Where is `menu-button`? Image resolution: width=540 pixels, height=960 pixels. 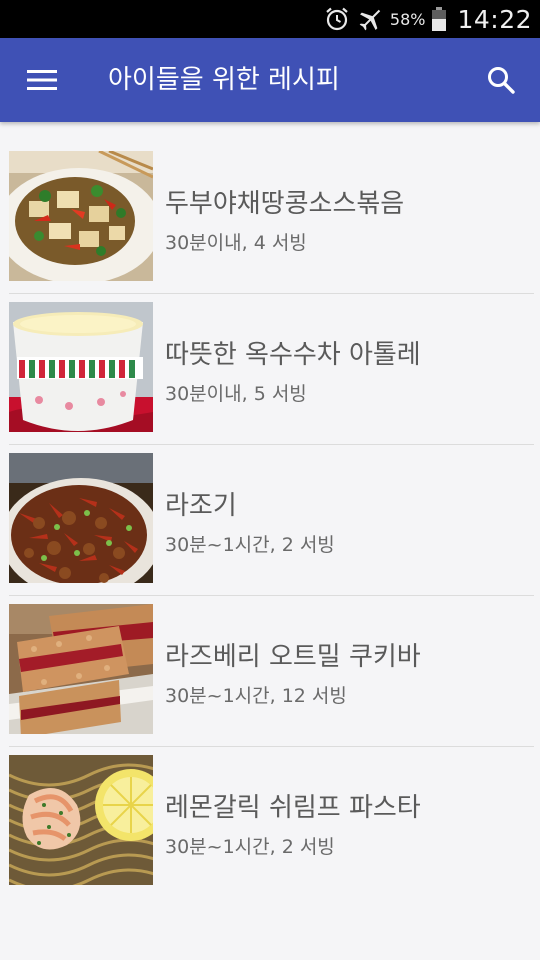
menu-button is located at coordinates (42, 80).